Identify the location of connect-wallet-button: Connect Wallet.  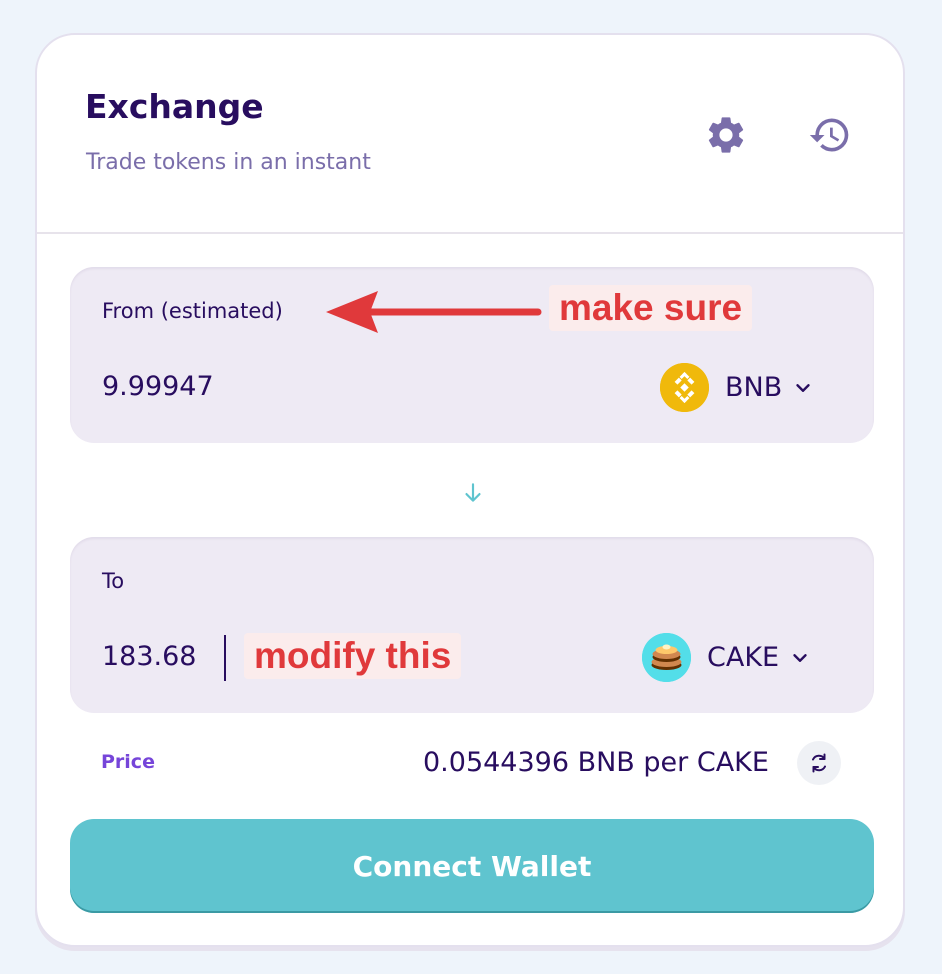
(472, 866).